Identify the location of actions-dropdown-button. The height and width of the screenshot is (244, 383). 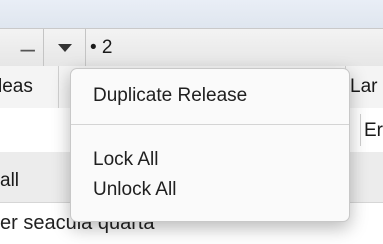
(65, 48).